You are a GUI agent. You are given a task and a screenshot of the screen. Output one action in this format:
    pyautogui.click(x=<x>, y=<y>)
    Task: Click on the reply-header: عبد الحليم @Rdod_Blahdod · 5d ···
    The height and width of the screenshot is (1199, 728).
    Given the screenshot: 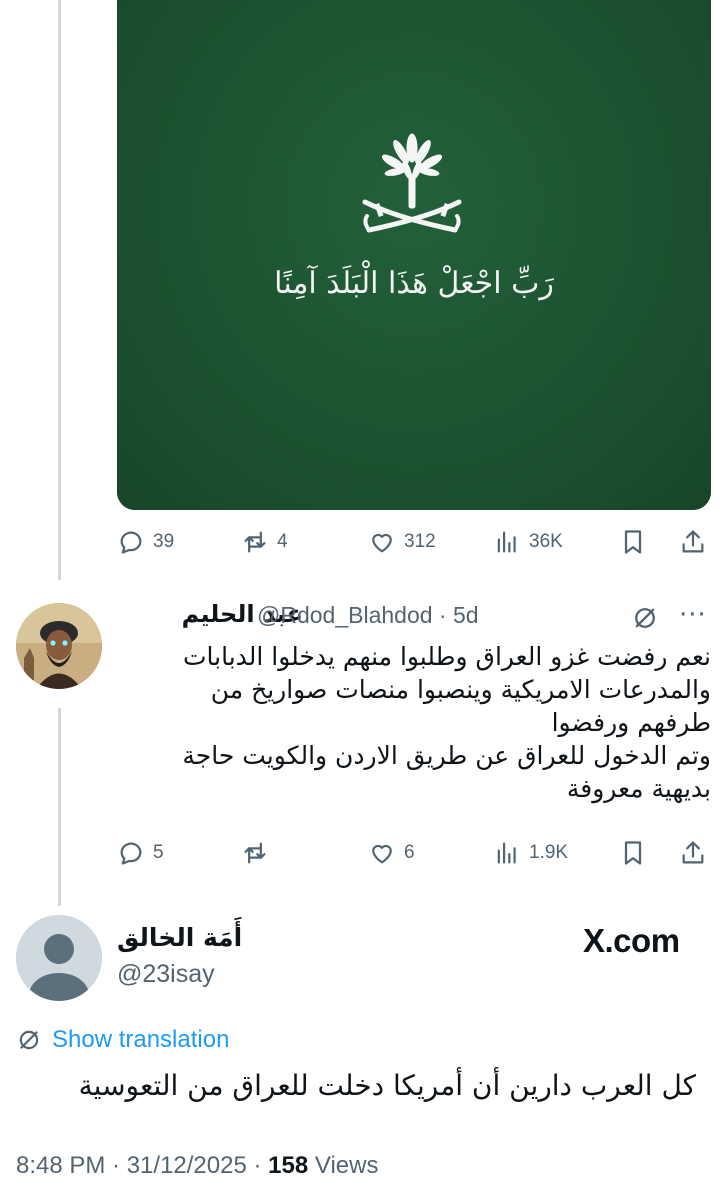 What is the action you would take?
    pyautogui.click(x=414, y=618)
    